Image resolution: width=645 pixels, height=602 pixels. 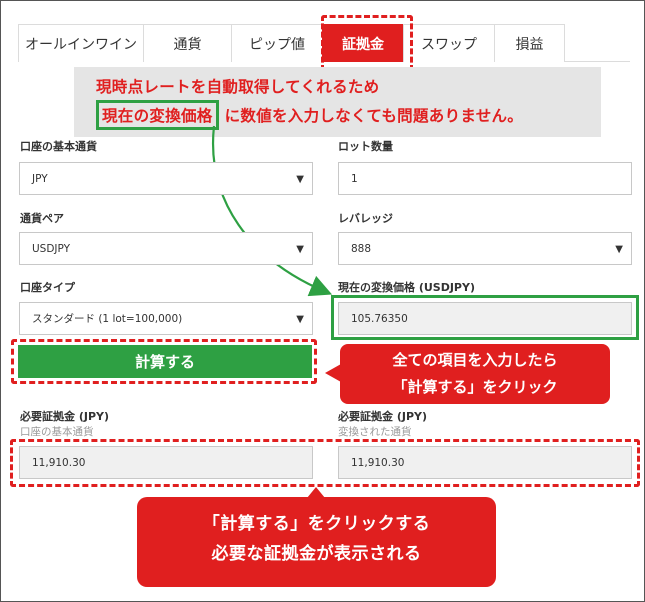 I want to click on callout-calculate: 全ての項目を入力したら 「計算する」をクリック, so click(x=475, y=374).